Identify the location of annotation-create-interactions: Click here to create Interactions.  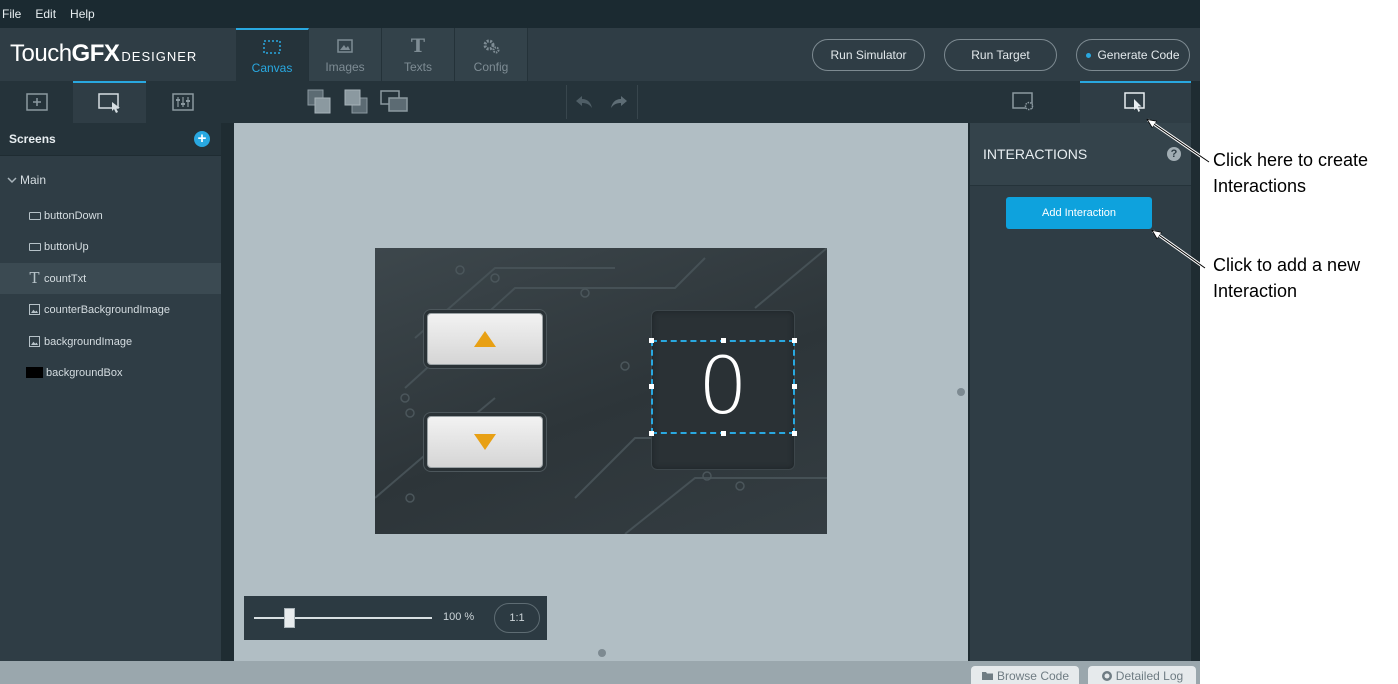
(1291, 173).